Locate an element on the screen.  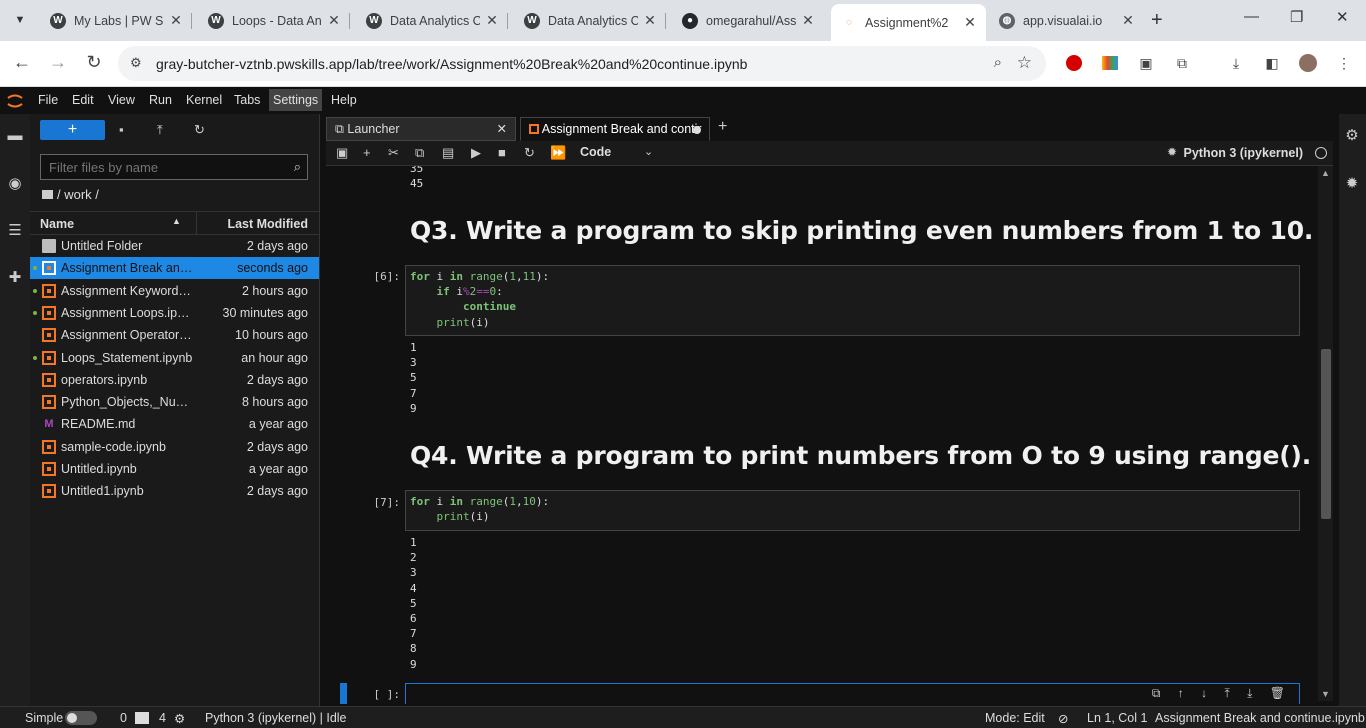
property-inspector-icon: ⚙ is located at coordinates (1352, 135).